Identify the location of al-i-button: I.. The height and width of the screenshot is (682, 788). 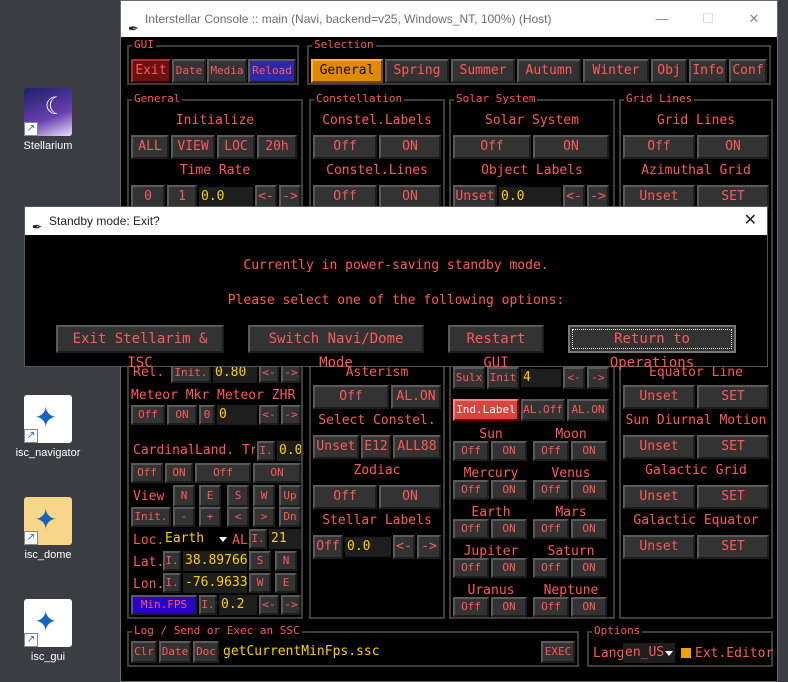
(258, 539).